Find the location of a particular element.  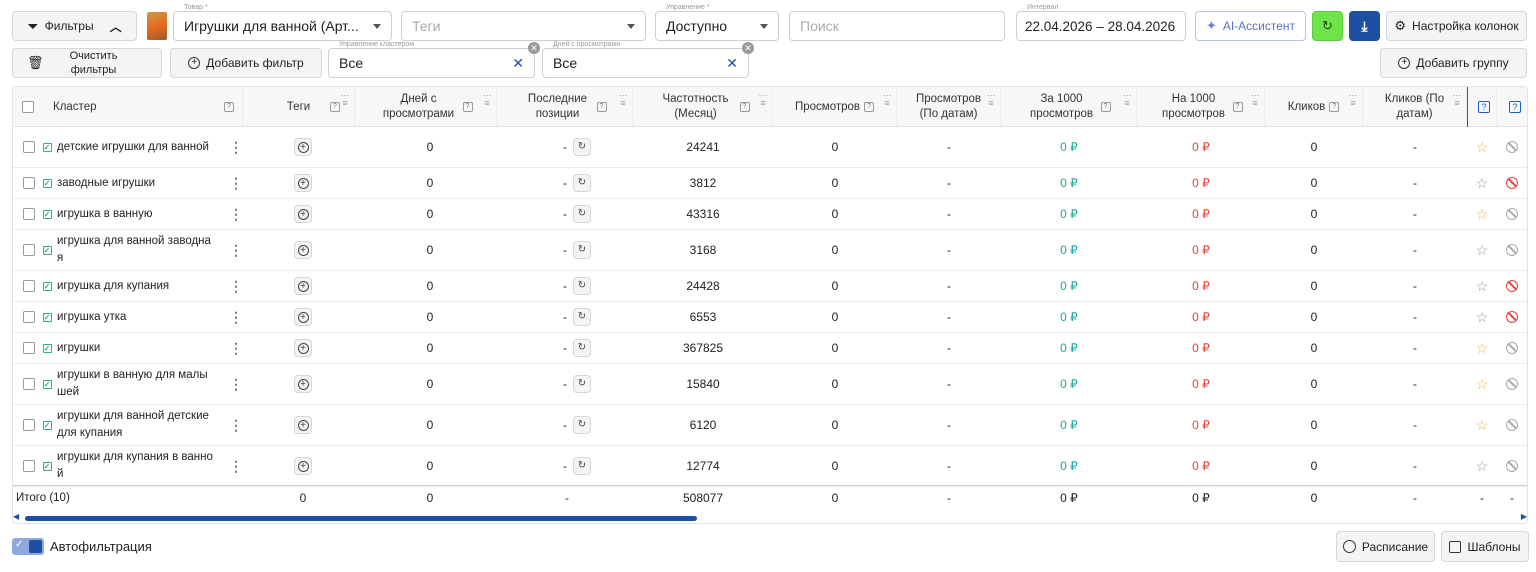

table-row: ✓ игрушка утка ⋮ +0- ↻ 6553 0-0 ₽0 ₽0- ☆ is located at coordinates (770, 317).